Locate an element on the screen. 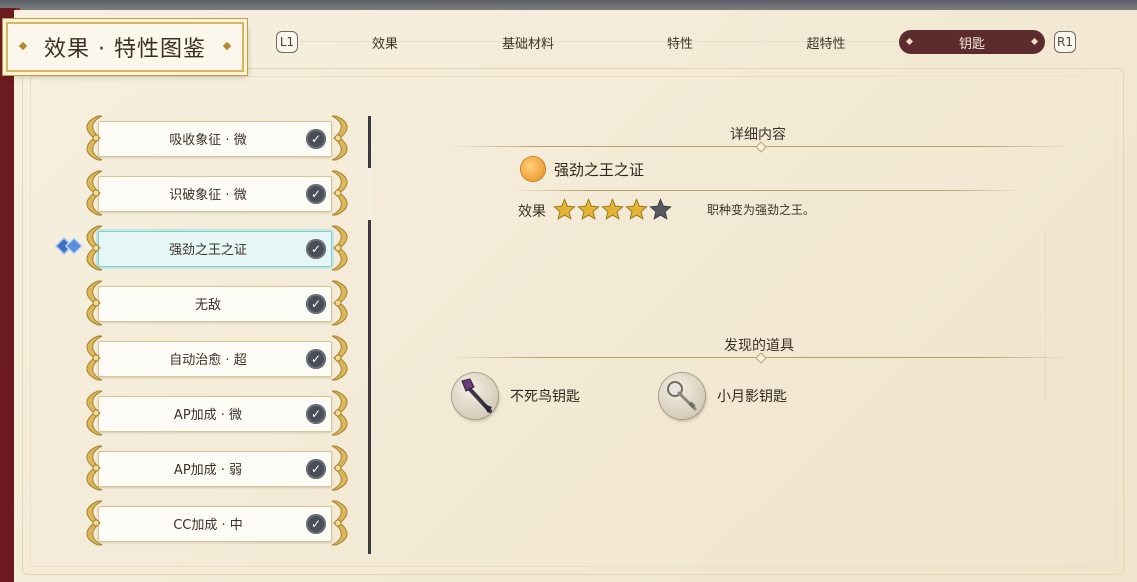 The image size is (1137, 582). item-label: 识破象征 · 微 is located at coordinates (208, 195).